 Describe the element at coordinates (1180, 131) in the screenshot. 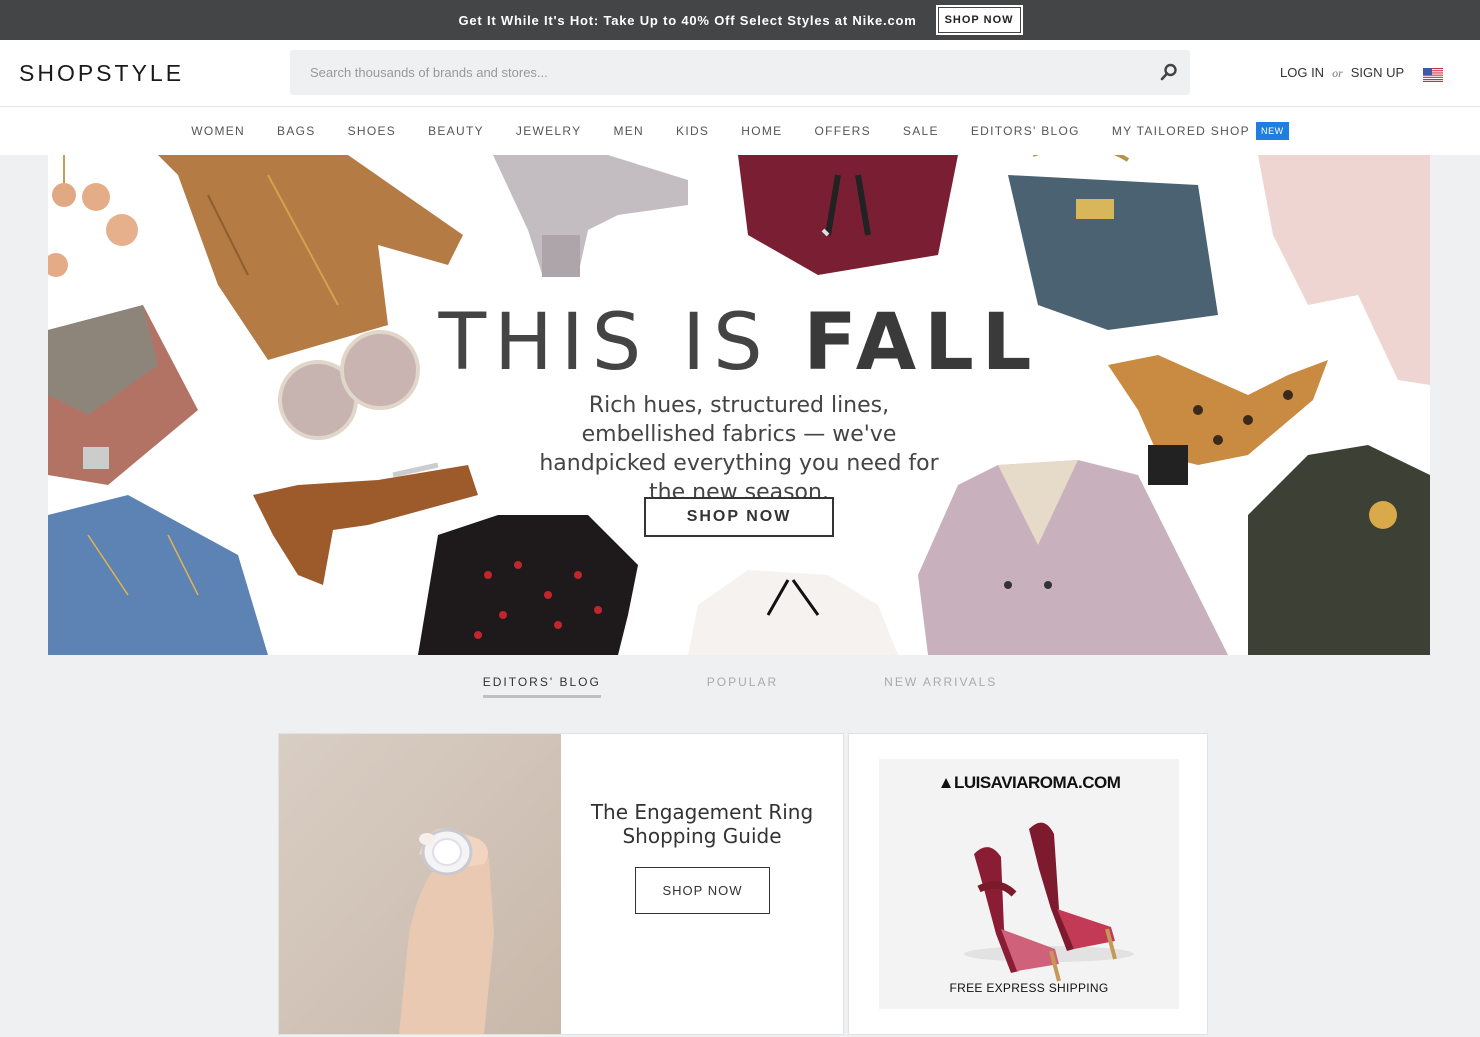

I see `nav-my-tailored-shop-label: MY TAILORED SHOP` at that location.